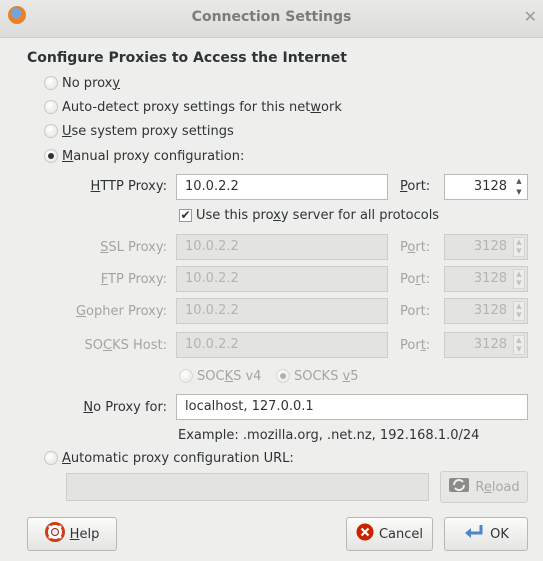 Image resolution: width=543 pixels, height=561 pixels. I want to click on ftp-port-spinner: 3128 ▲ ▼, so click(486, 279).